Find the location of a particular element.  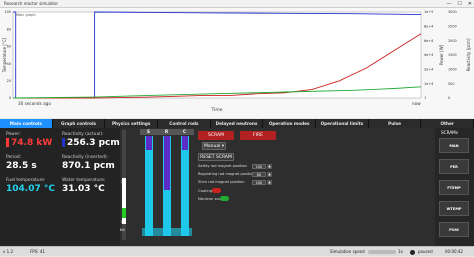

water-temp-readout: Water temperature: 31.03 °C is located at coordinates (83, 186).